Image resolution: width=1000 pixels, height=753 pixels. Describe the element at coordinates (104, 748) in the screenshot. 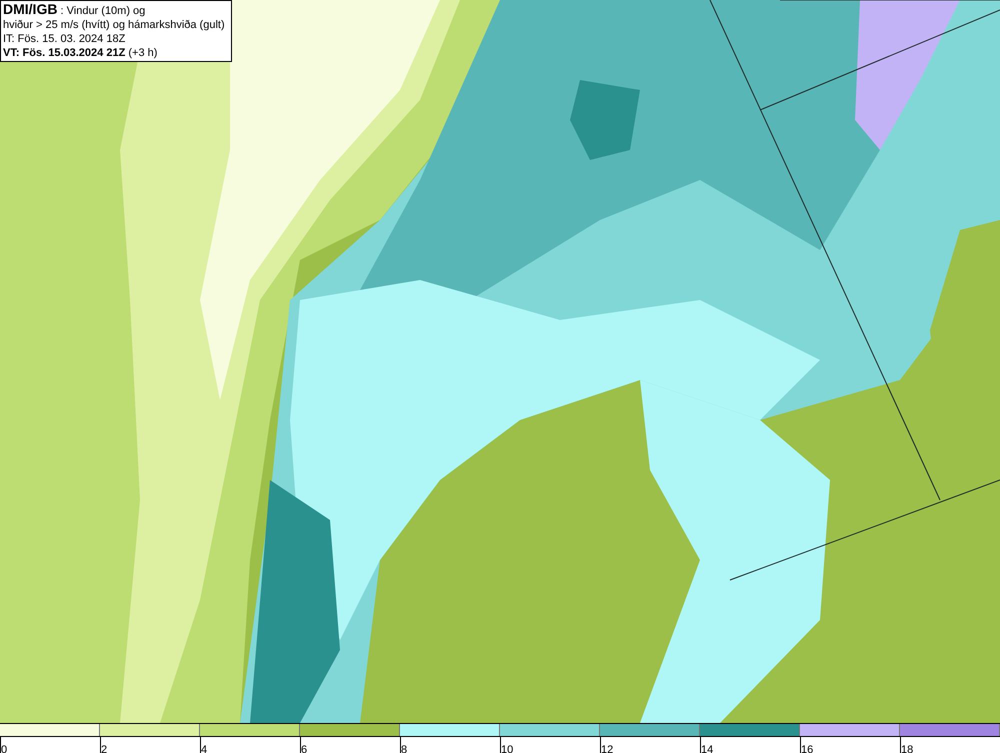

I see `legend-tick-label: 2` at that location.